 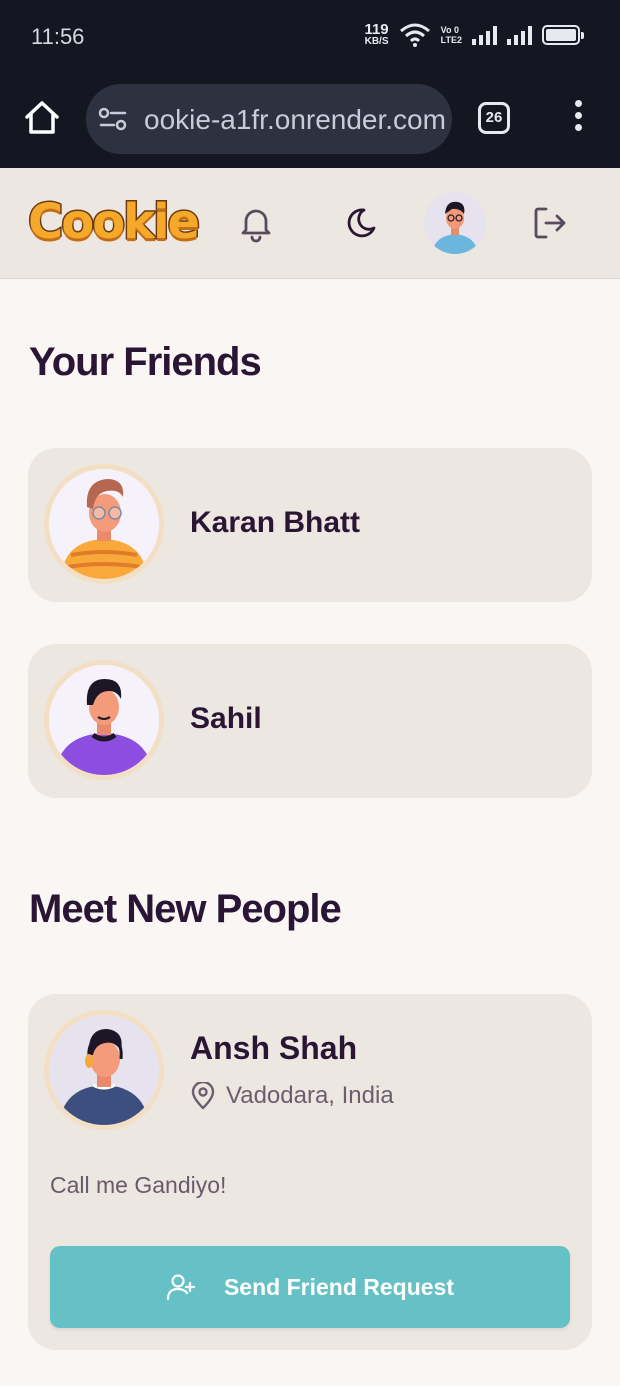 What do you see at coordinates (138, 1185) in the screenshot?
I see `person-bio: Call me Gandiyo!` at bounding box center [138, 1185].